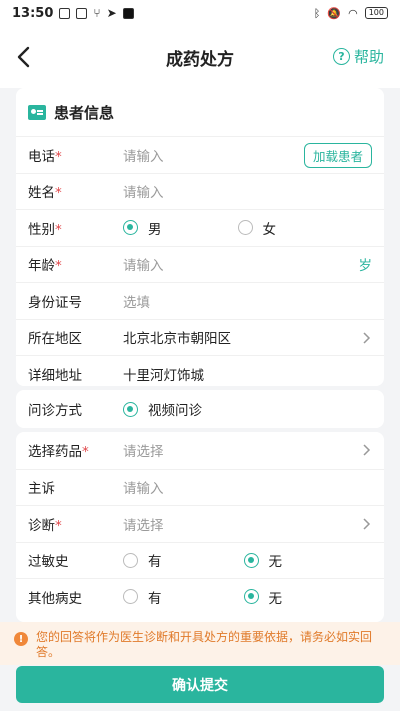 This screenshot has width=400, height=711. I want to click on address-label: 详细地址, so click(55, 375).